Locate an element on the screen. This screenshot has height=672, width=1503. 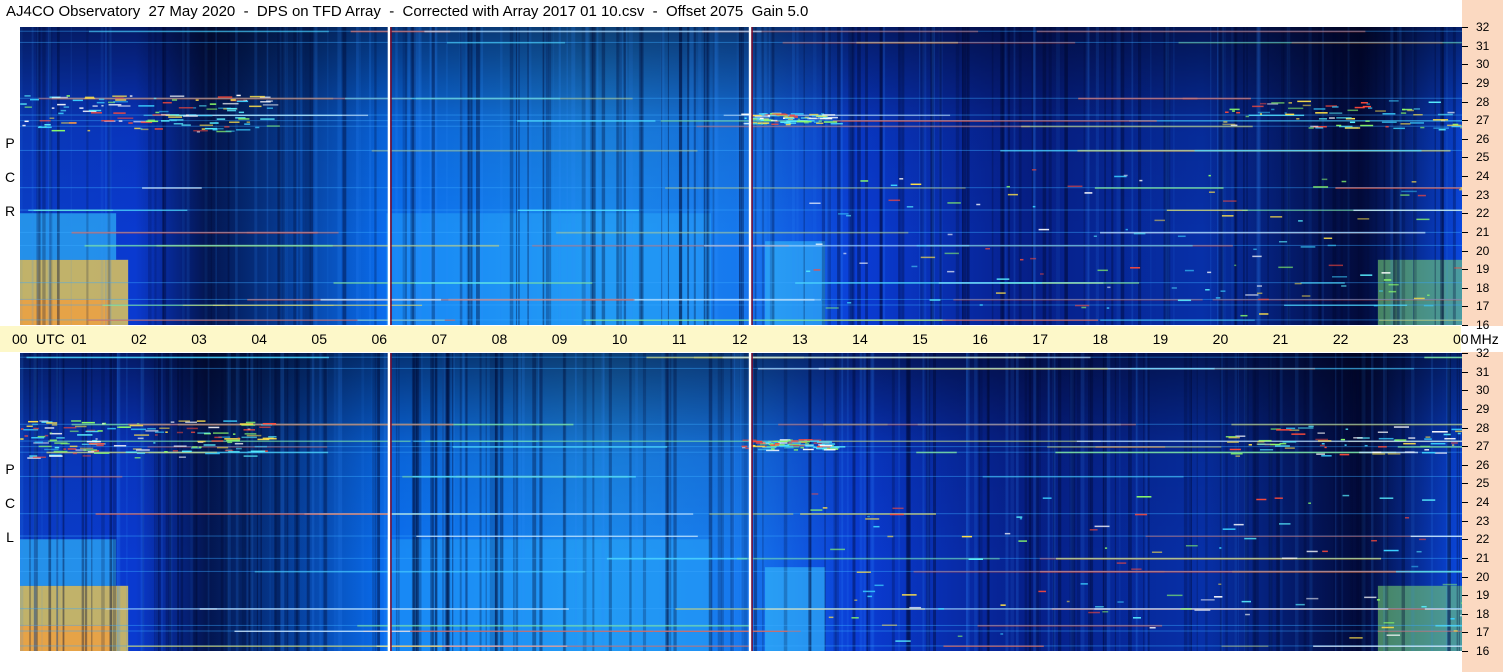
frequency-tick-label: 22 is located at coordinates (1483, 539).